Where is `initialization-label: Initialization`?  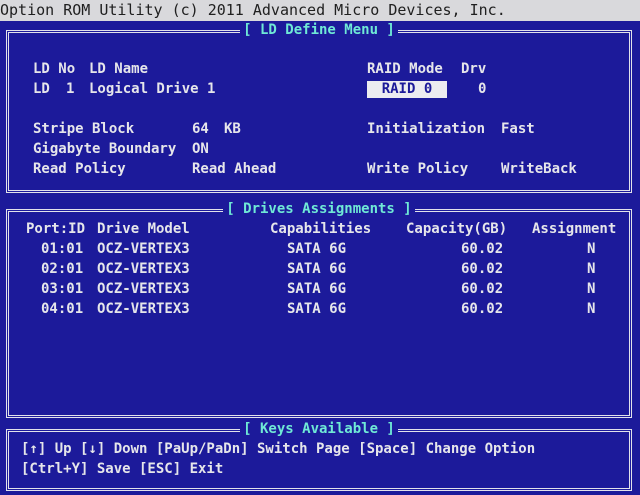
initialization-label: Initialization is located at coordinates (426, 129).